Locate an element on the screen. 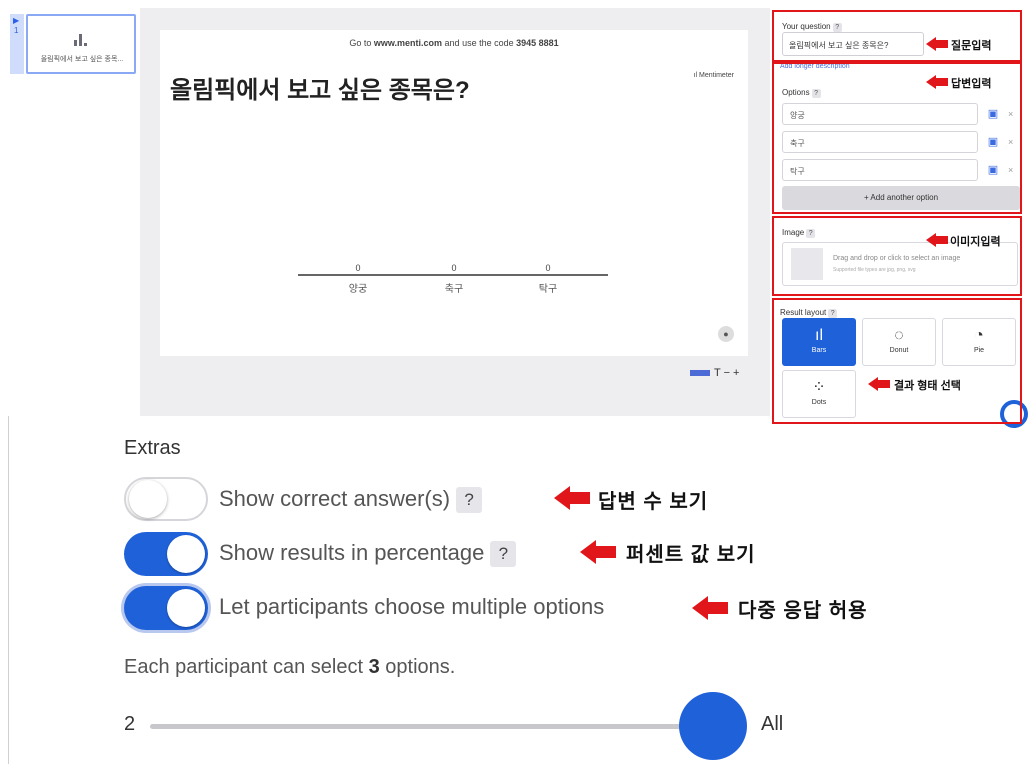 Image resolution: width=1031 pixels, height=764 pixels. show-percentage-toggle is located at coordinates (166, 554).